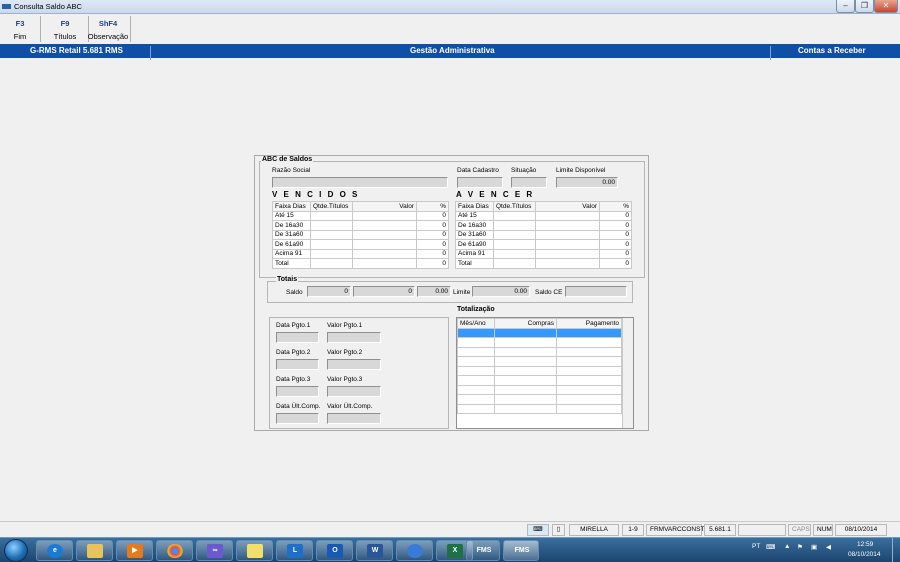  What do you see at coordinates (297, 418) in the screenshot?
I see `data-ult-comp-field` at bounding box center [297, 418].